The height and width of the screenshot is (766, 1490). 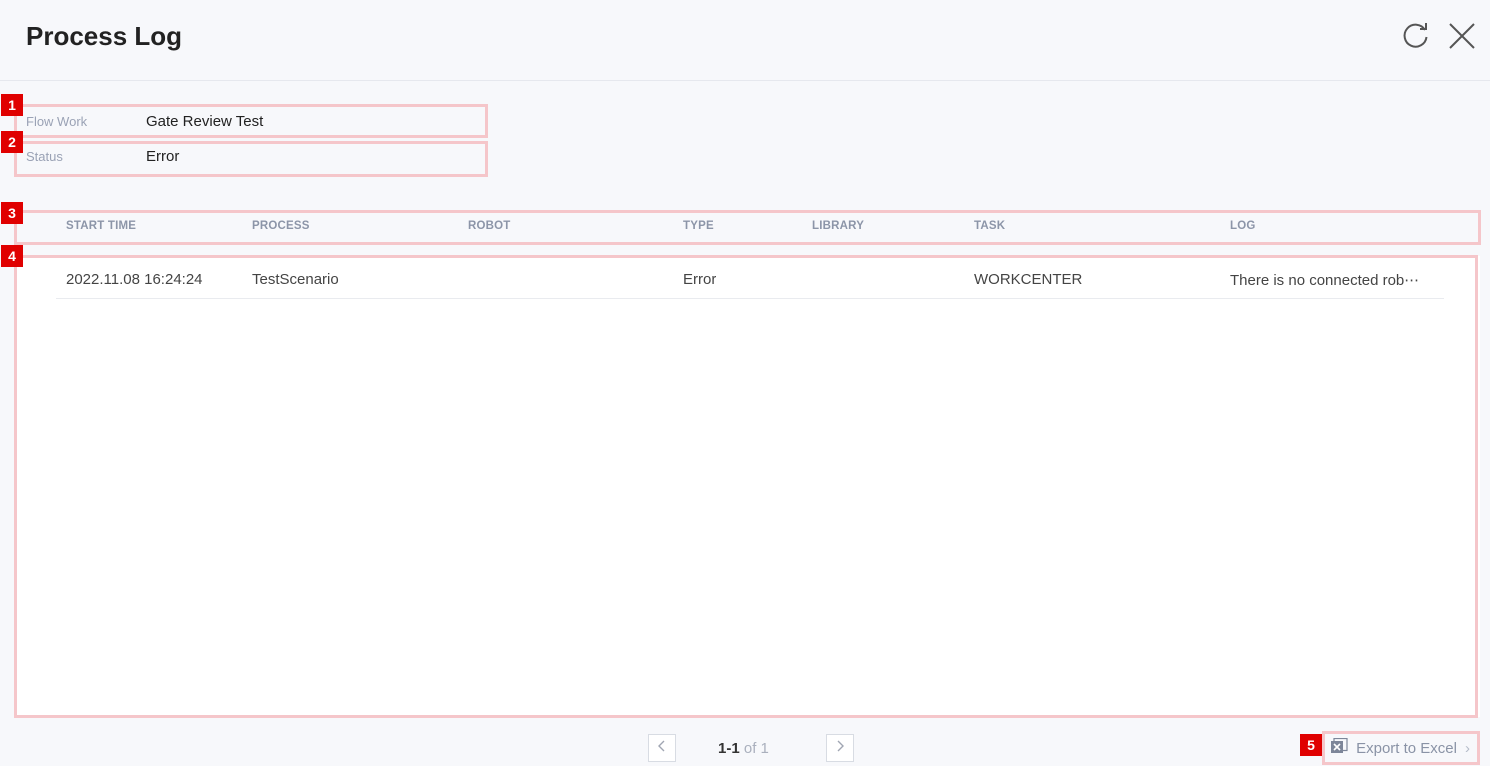 I want to click on col-type: TYPE, so click(x=698, y=226).